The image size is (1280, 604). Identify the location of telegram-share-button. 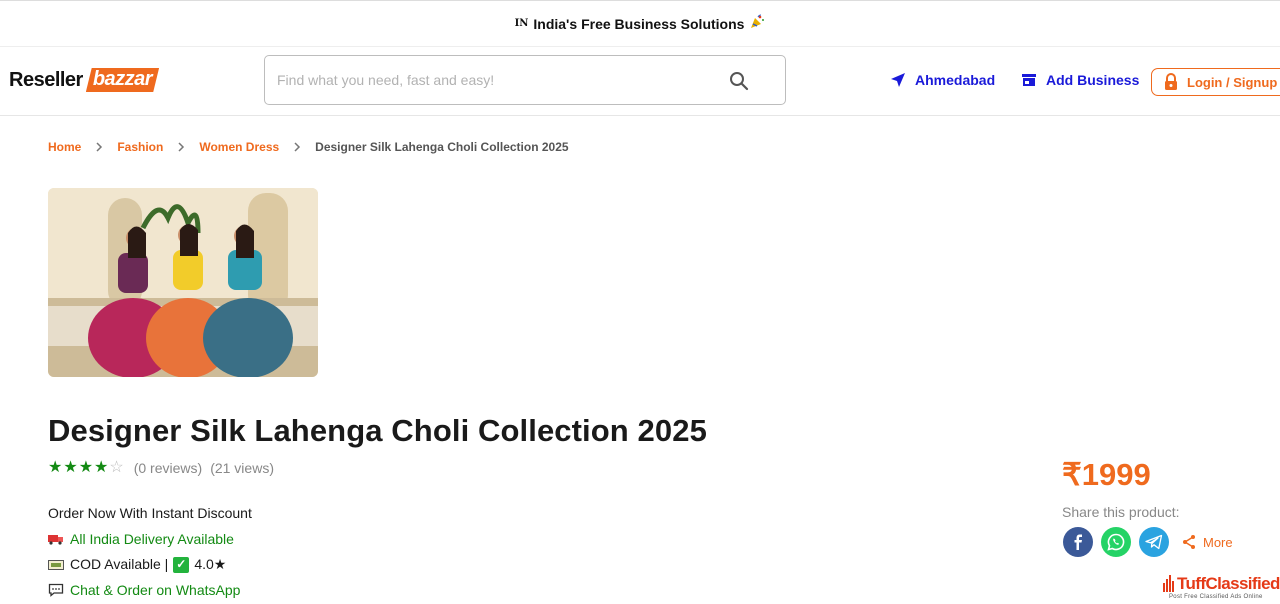
(1154, 542).